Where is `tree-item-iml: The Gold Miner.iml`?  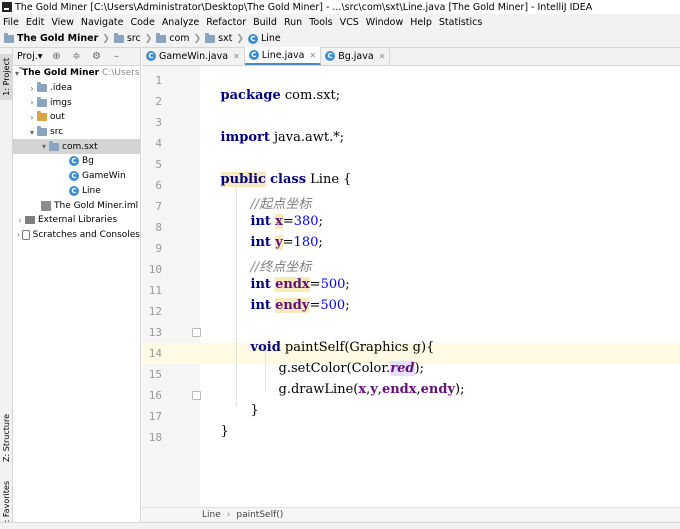 tree-item-iml: The Gold Miner.iml is located at coordinates (76, 205).